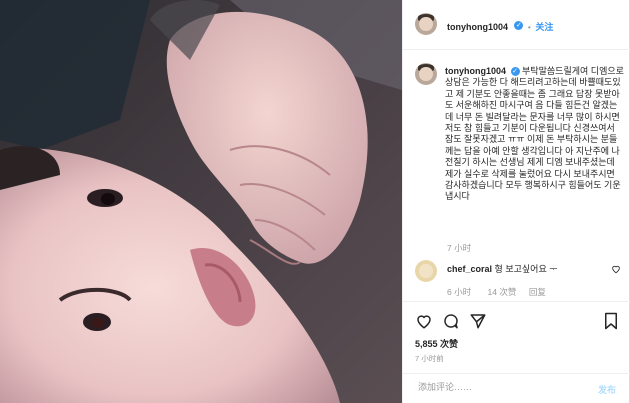  I want to click on comment: chef_coral 형 보고싶어요 ᅮ, so click(527, 268).